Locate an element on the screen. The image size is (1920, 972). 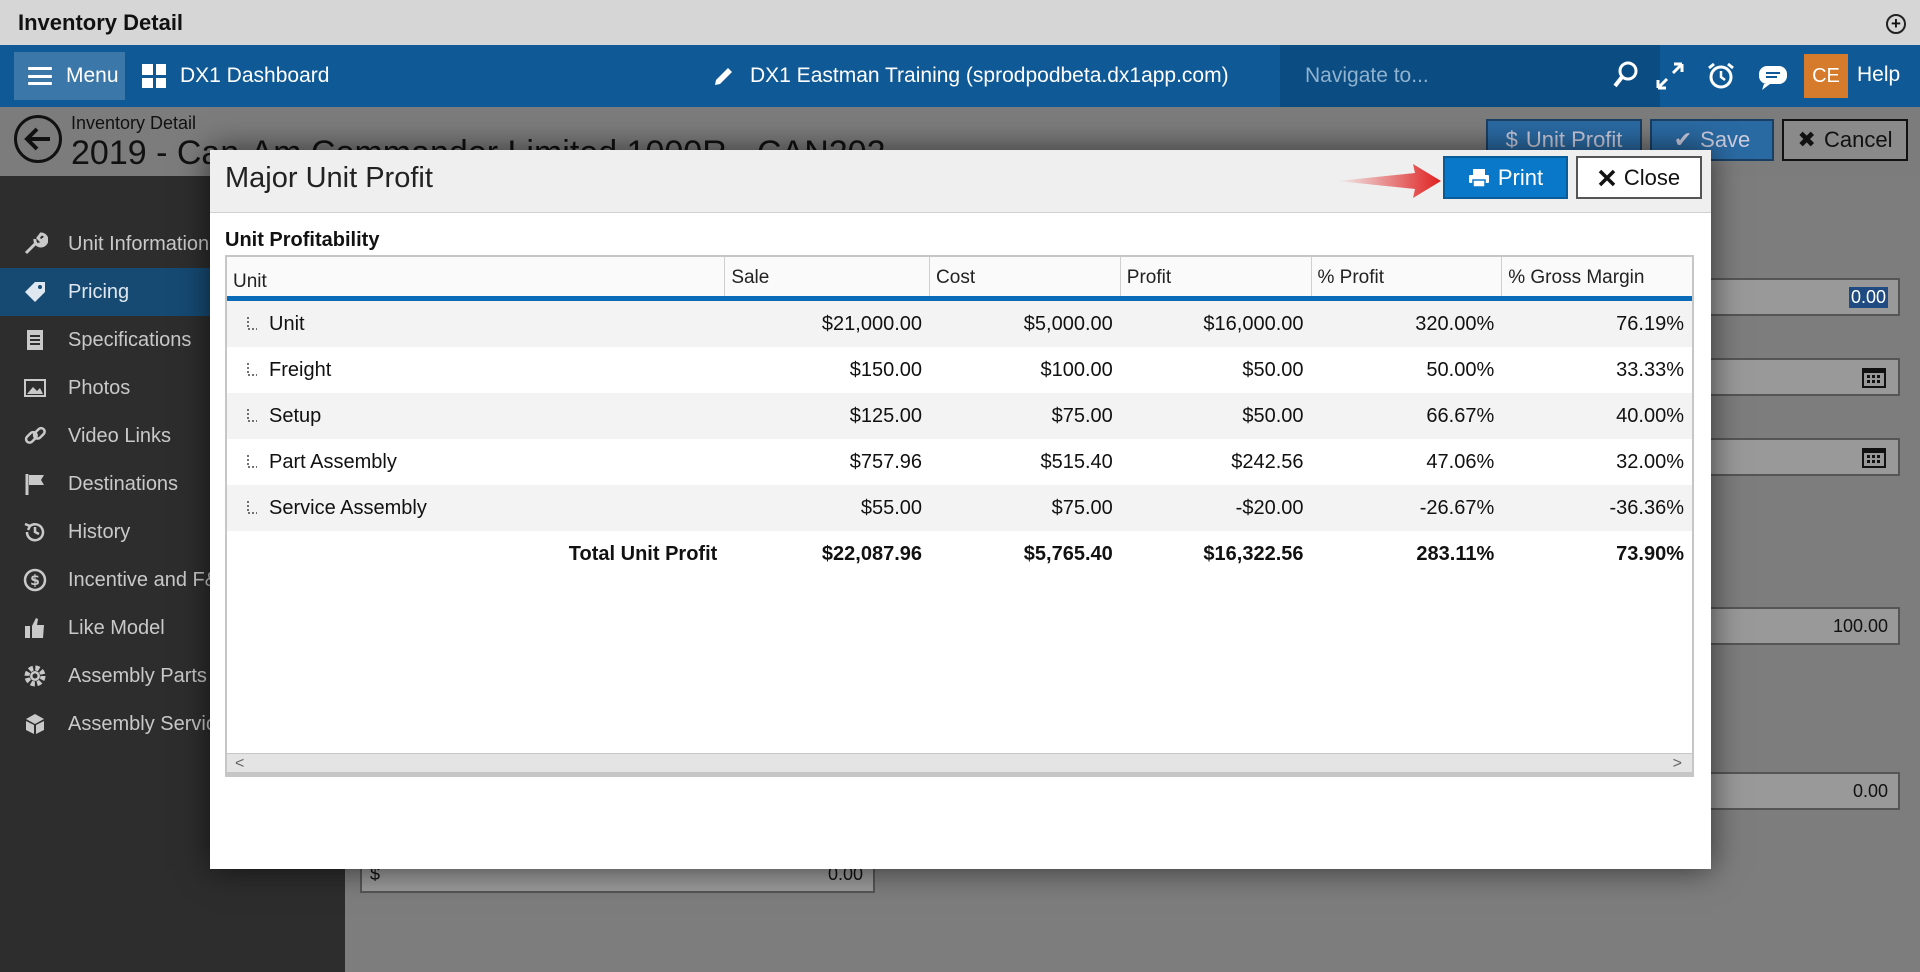
sidebar-item-label: Assembly Parts is located at coordinates (137, 675).